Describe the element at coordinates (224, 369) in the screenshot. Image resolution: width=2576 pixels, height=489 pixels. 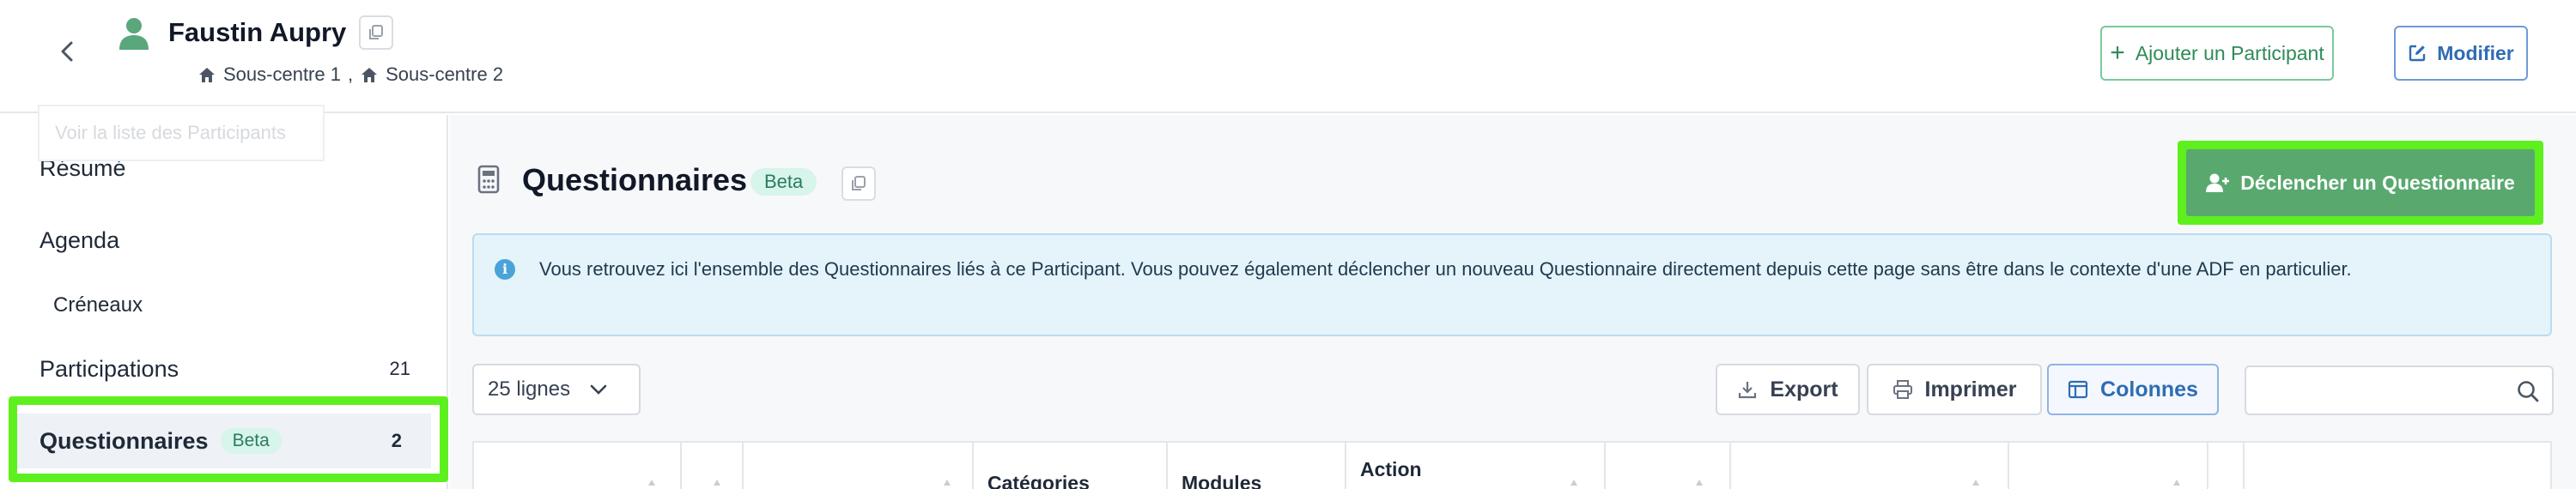
I see `sidebar-item-participations: Participations 21` at that location.